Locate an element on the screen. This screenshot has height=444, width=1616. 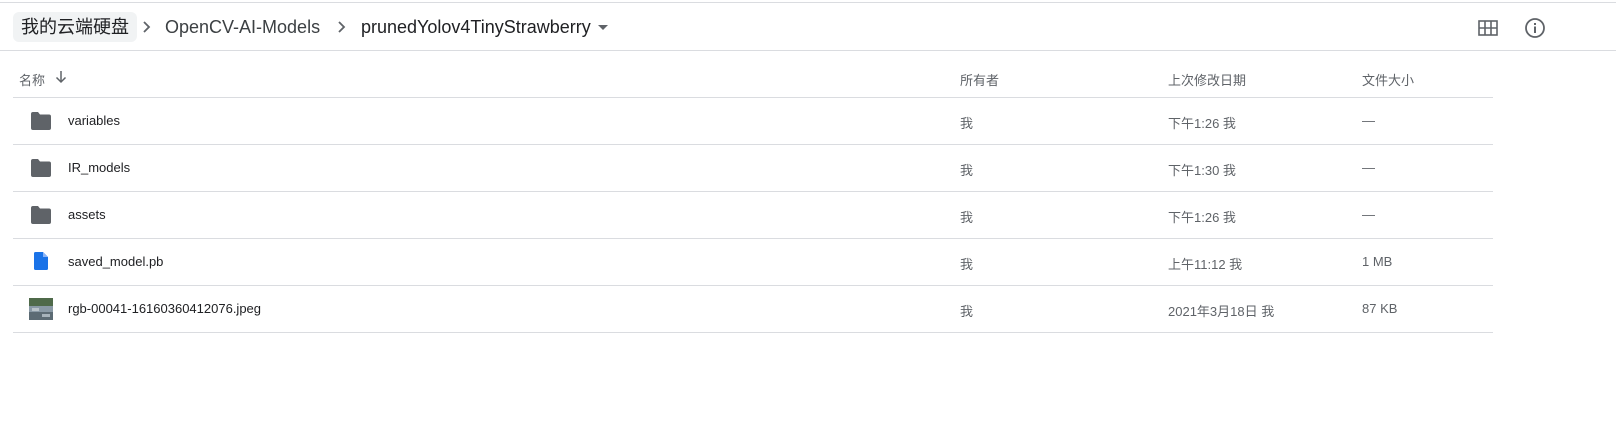
file-modified: 上午11:12 我 is located at coordinates (1205, 264).